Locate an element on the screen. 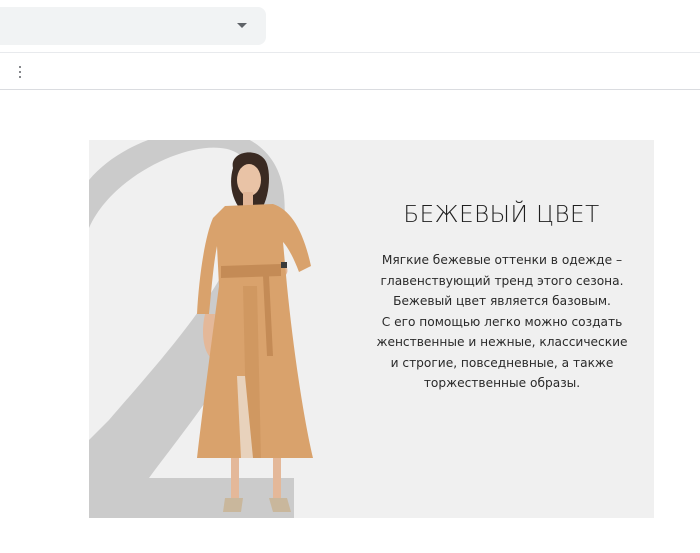  description-line: и строгие, повседневные, а также is located at coordinates (502, 362).